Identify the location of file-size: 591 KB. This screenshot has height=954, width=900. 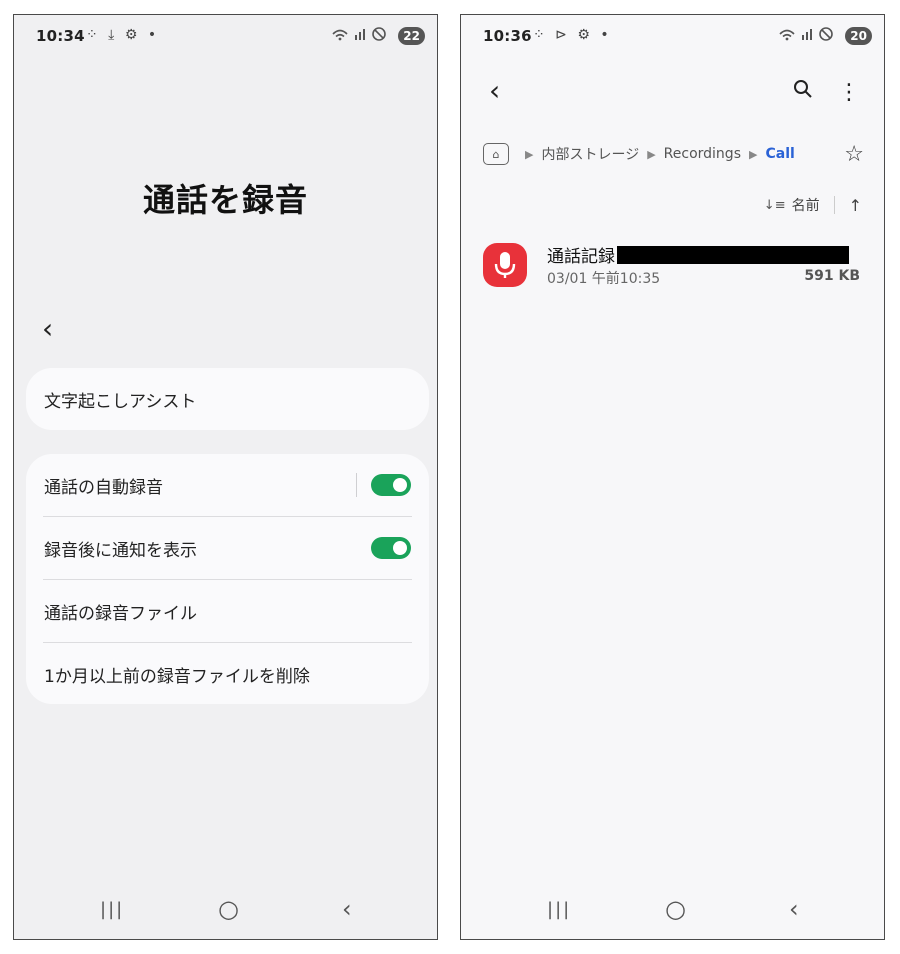
(832, 276).